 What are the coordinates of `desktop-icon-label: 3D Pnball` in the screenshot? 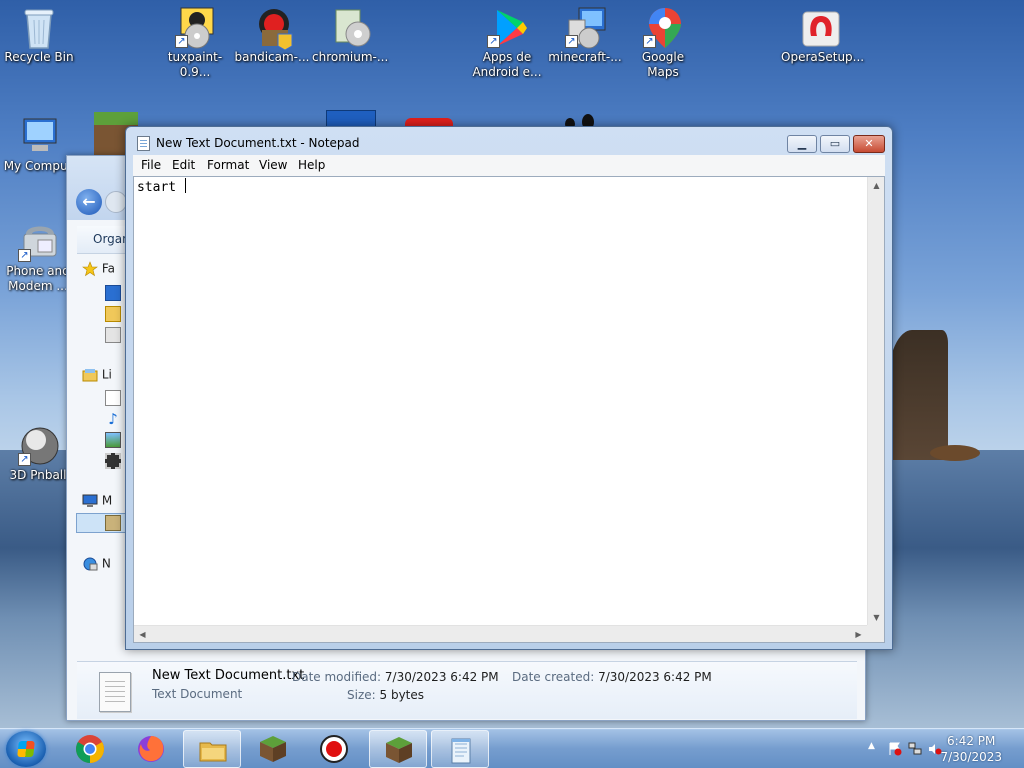 It's located at (38, 475).